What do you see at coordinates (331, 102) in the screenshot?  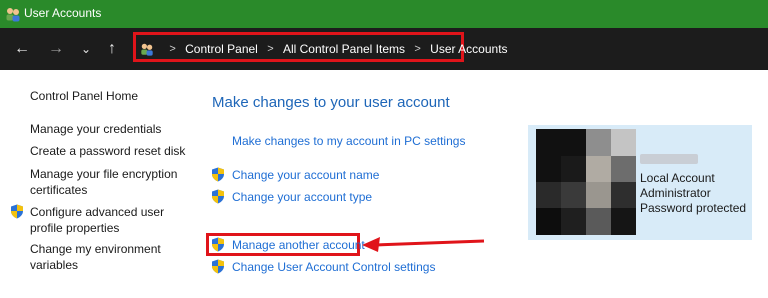 I see `page-heading: Make changes to your user account` at bounding box center [331, 102].